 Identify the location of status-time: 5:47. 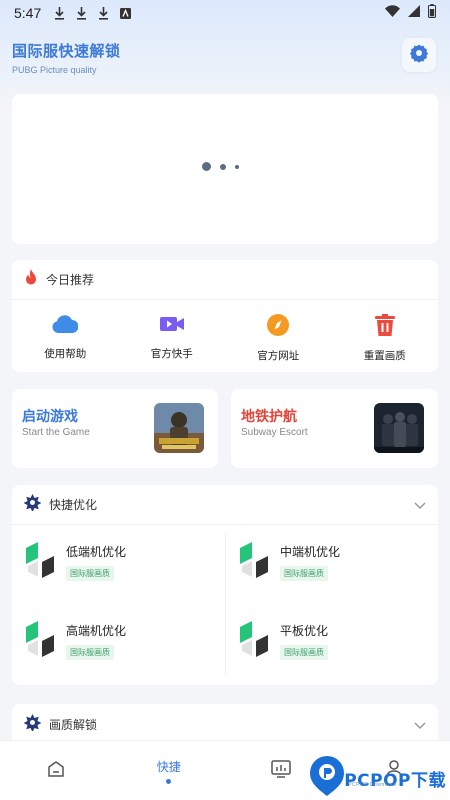
(28, 13).